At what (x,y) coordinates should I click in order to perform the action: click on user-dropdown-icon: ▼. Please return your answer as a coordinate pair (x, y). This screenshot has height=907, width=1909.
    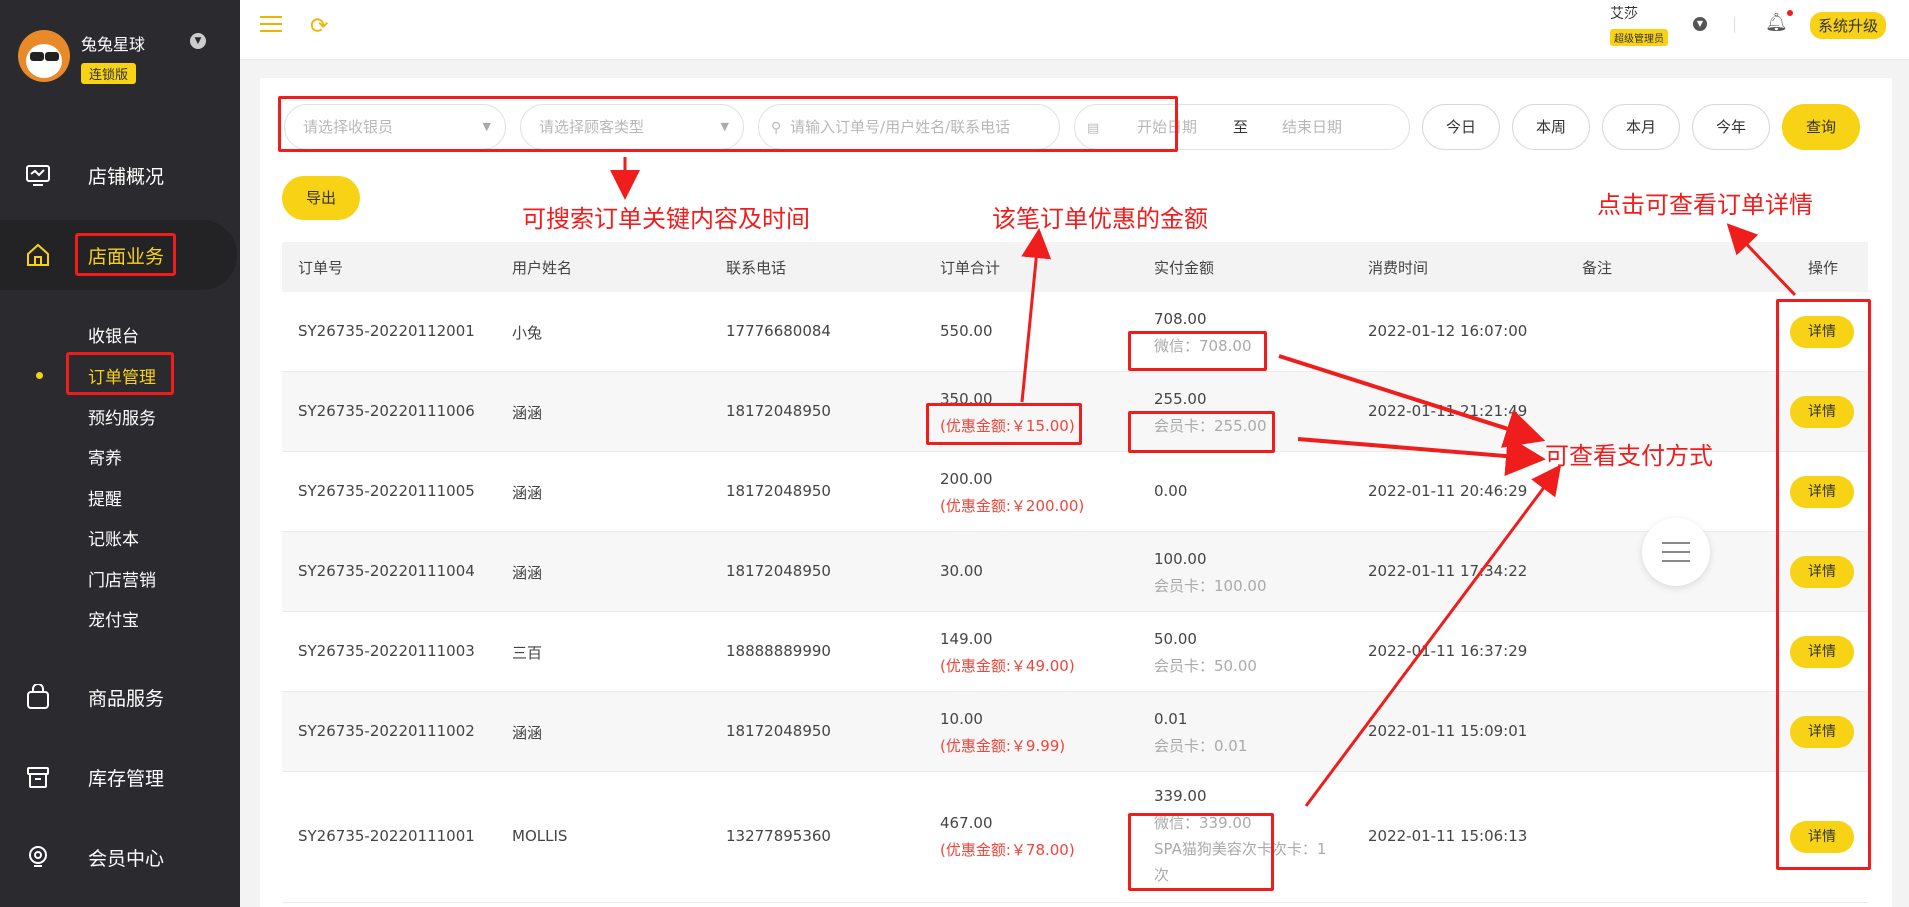
    Looking at the image, I should click on (1700, 24).